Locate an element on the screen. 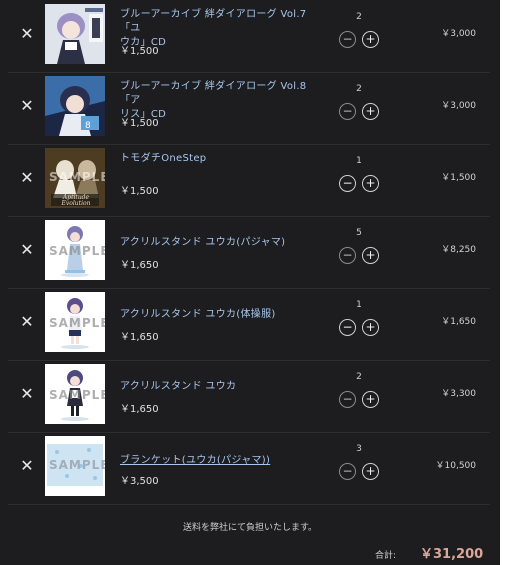 This screenshot has width=505, height=565. shipping-note: 送料を弊社にて負担いたします。 is located at coordinates (250, 528).